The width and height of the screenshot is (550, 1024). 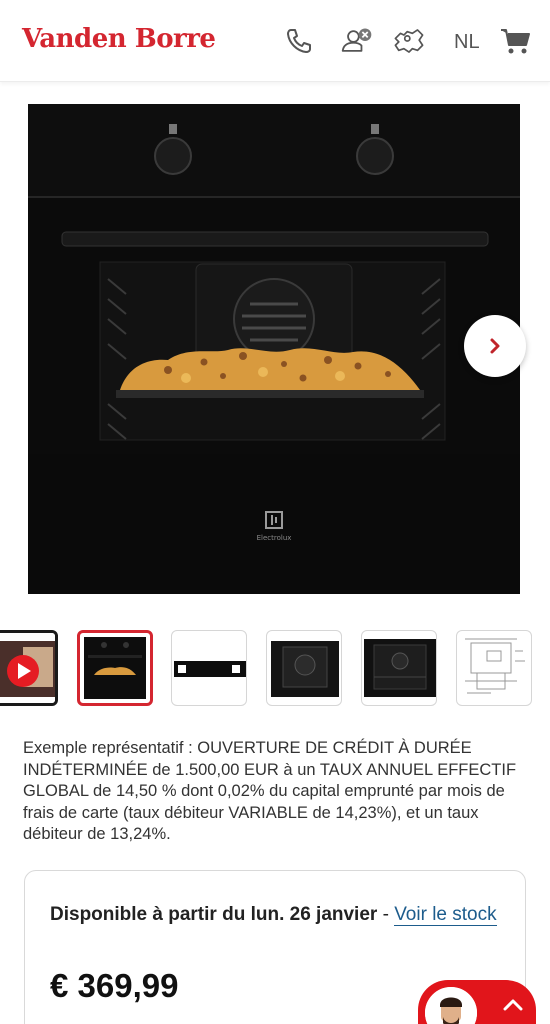 I want to click on thumbnail-front, so click(x=115, y=668).